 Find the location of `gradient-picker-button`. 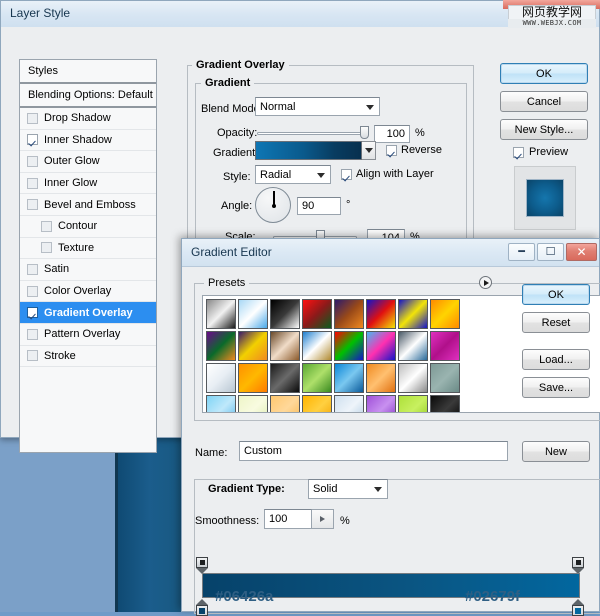

gradient-picker-button is located at coordinates (369, 150).